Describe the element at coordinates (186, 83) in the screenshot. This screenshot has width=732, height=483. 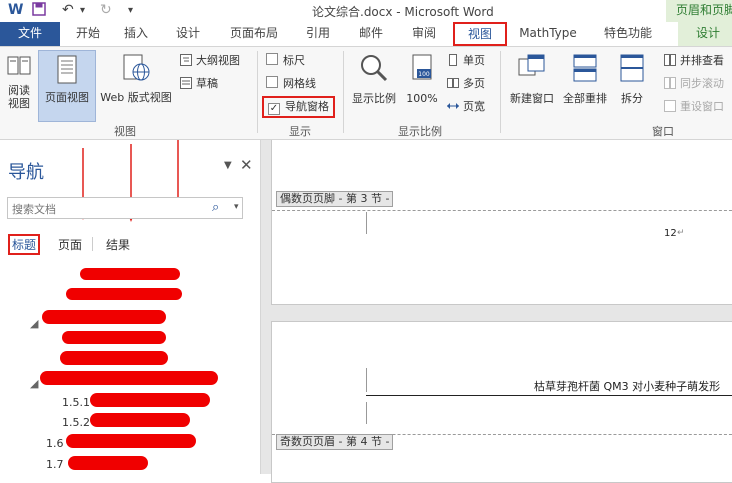
I see `draft-icon` at that location.